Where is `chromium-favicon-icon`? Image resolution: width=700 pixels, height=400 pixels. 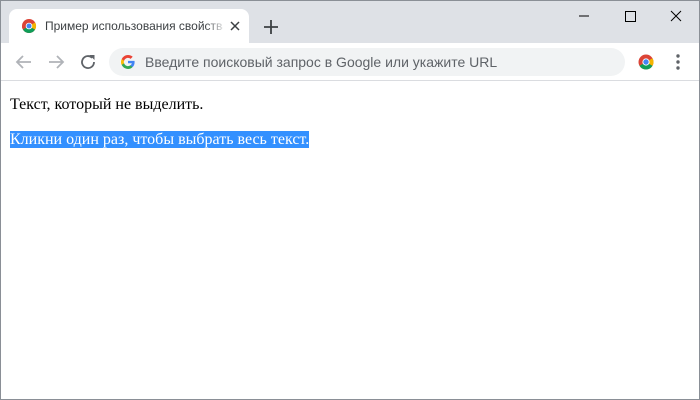
chromium-favicon-icon is located at coordinates (29, 26).